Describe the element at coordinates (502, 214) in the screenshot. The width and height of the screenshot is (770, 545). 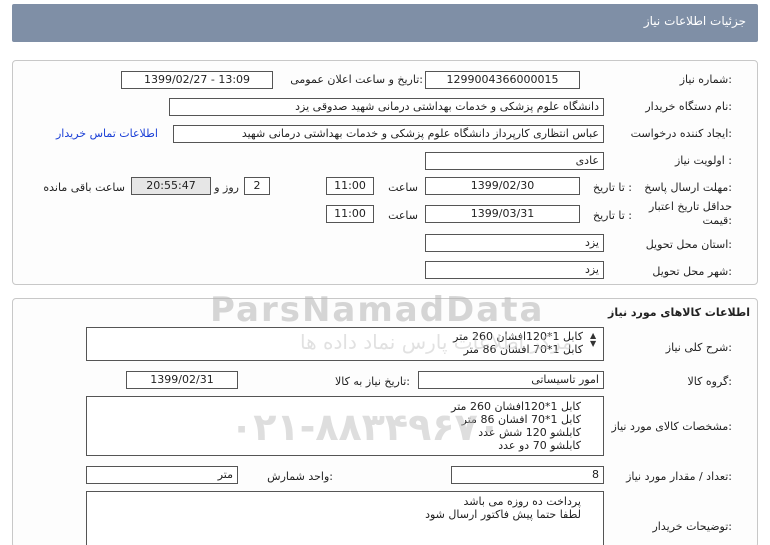
I see `validity-date-field: 1399/03/31` at that location.